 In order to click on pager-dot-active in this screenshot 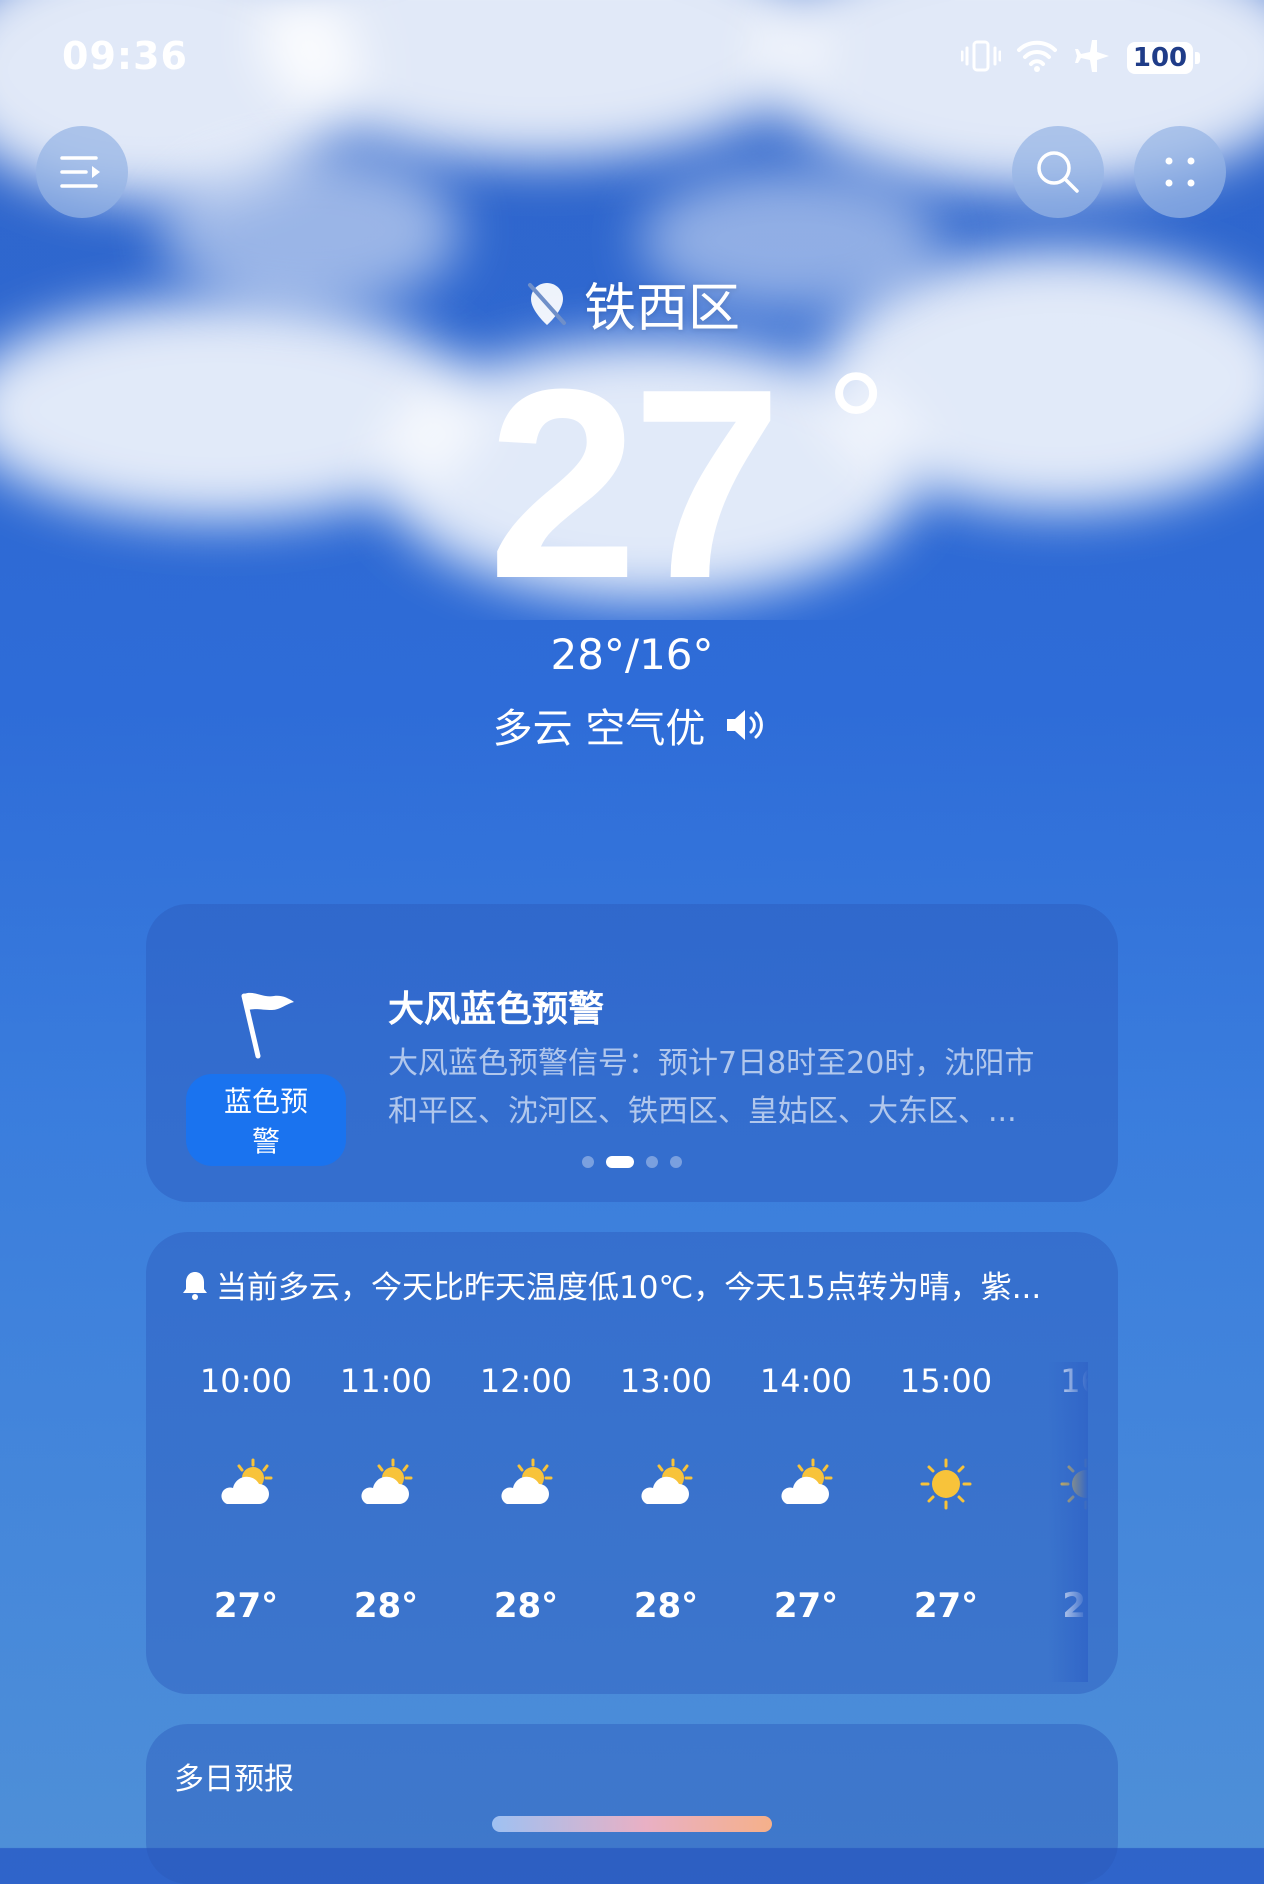, I will do `click(620, 1162)`.